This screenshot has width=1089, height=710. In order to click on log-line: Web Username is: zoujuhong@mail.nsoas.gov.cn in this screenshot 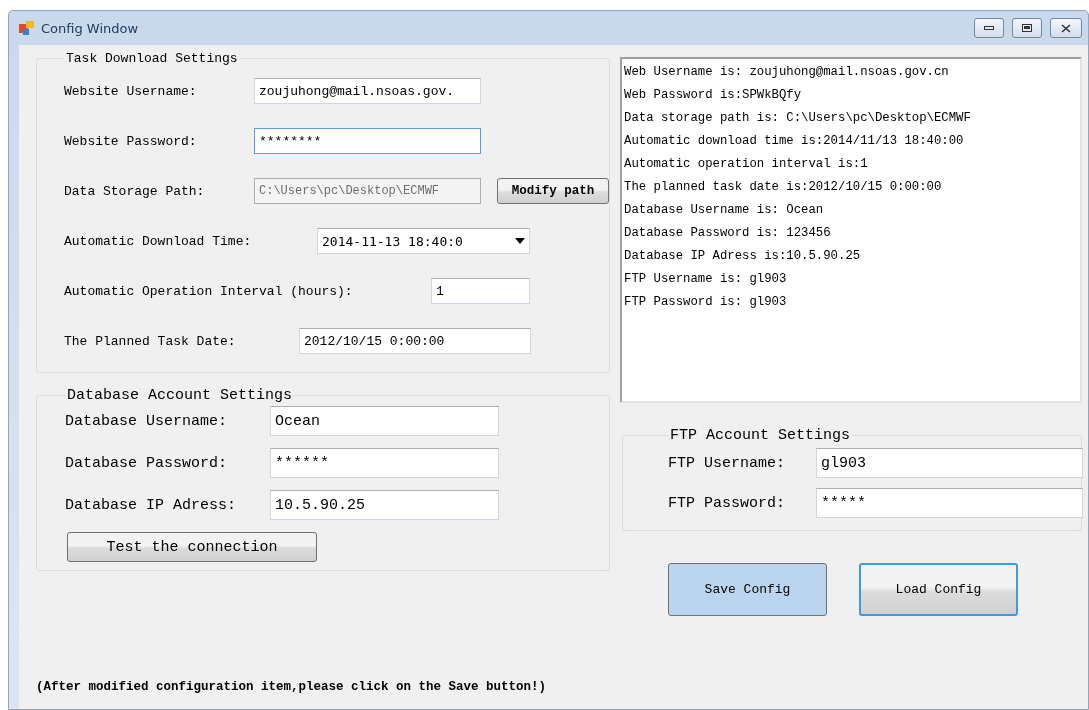, I will do `click(787, 72)`.